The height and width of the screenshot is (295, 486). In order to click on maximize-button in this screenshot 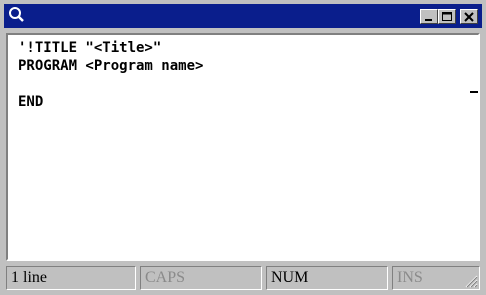, I will do `click(447, 16)`.